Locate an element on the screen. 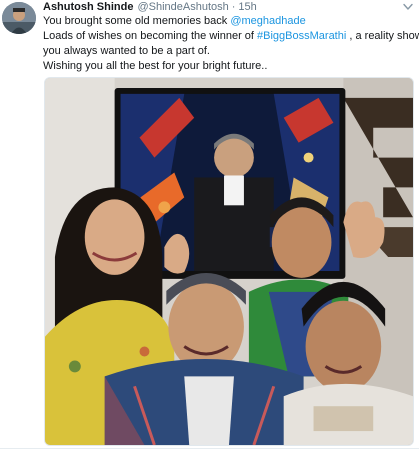  profile-photo is located at coordinates (19, 18).